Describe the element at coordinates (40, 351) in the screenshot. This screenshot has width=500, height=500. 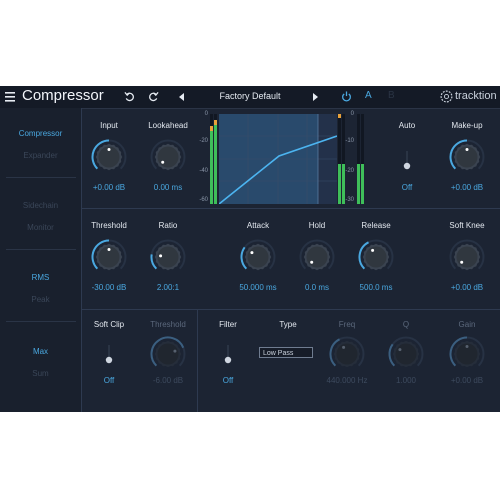
I see `sidebar-item-max: Max` at that location.